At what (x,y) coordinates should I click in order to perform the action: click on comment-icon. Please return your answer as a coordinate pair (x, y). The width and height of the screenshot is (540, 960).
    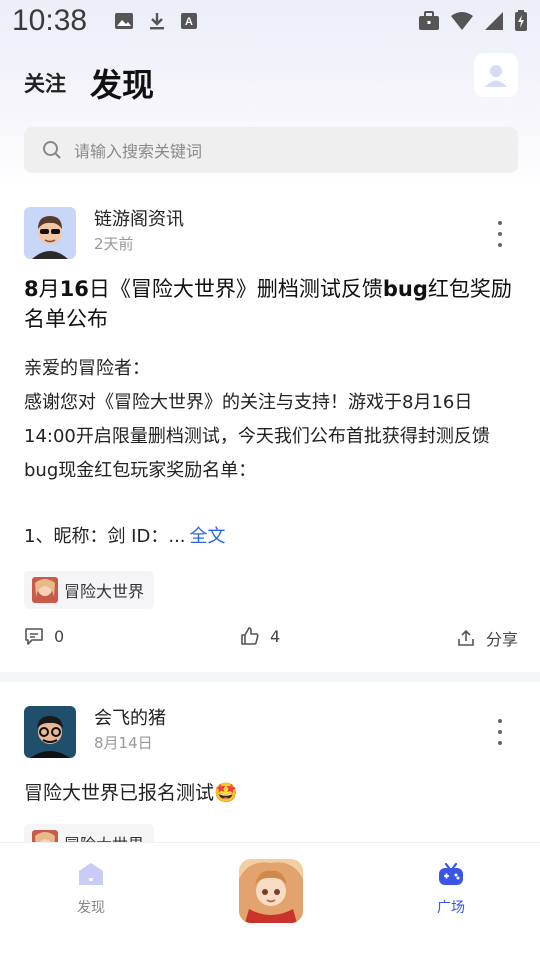
    Looking at the image, I should click on (34, 636).